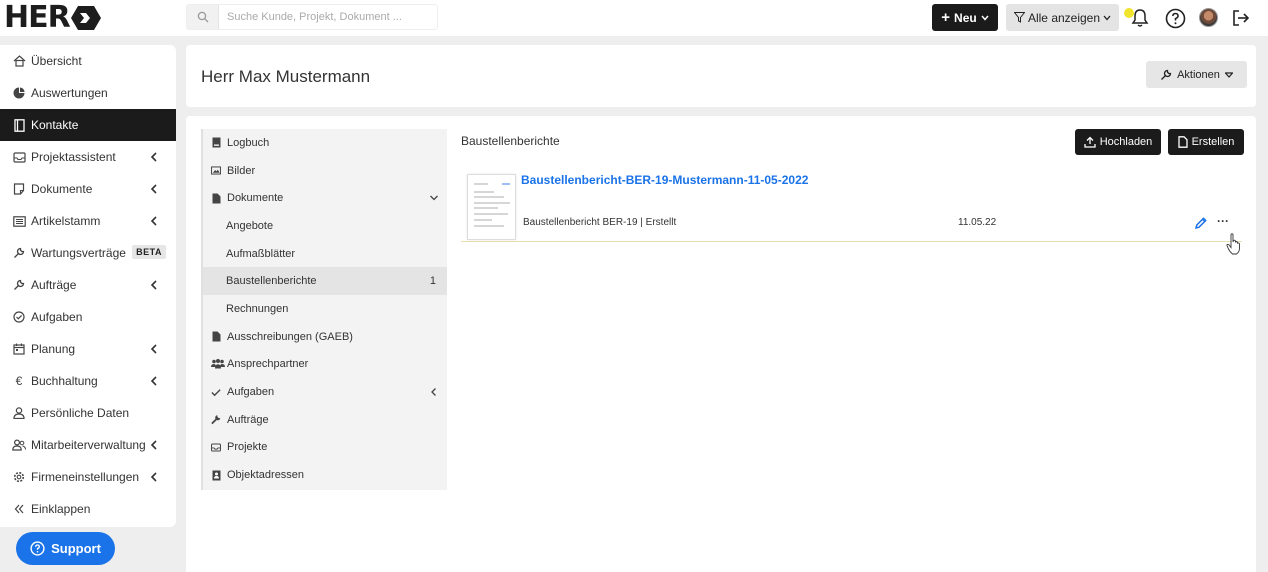 The width and height of the screenshot is (1268, 572). Describe the element at coordinates (1140, 18) in the screenshot. I see `notifications-button` at that location.